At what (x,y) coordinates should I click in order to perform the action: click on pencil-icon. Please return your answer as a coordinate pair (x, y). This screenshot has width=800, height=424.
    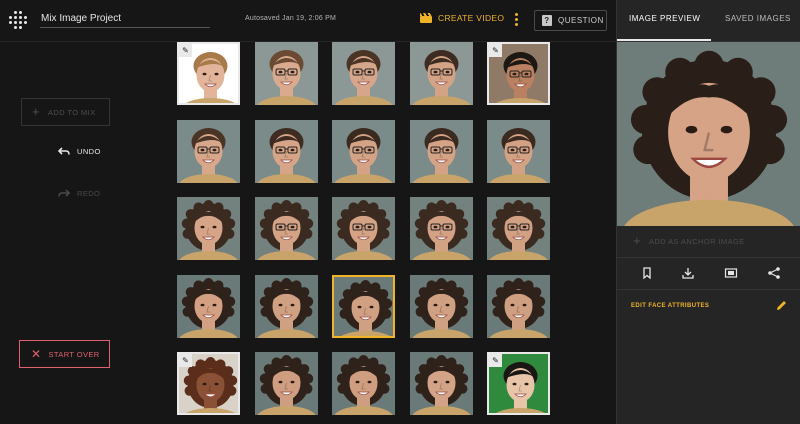
    Looking at the image, I should click on (781, 305).